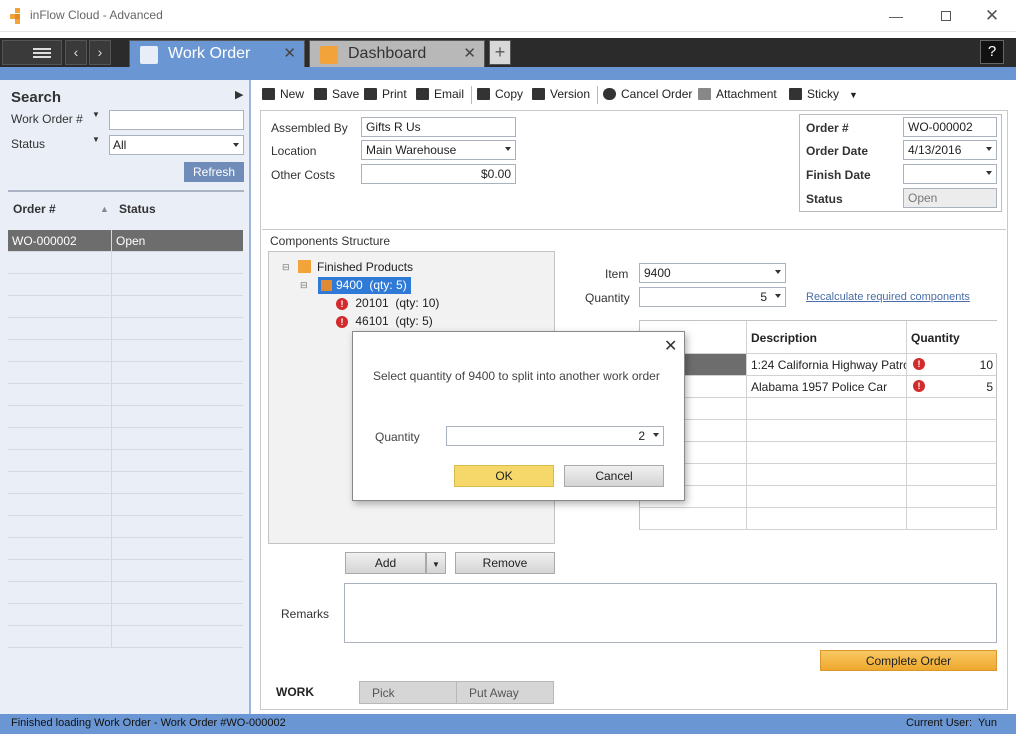 This screenshot has height=734, width=1016. Describe the element at coordinates (992, 52) in the screenshot. I see `help-button: ?` at that location.